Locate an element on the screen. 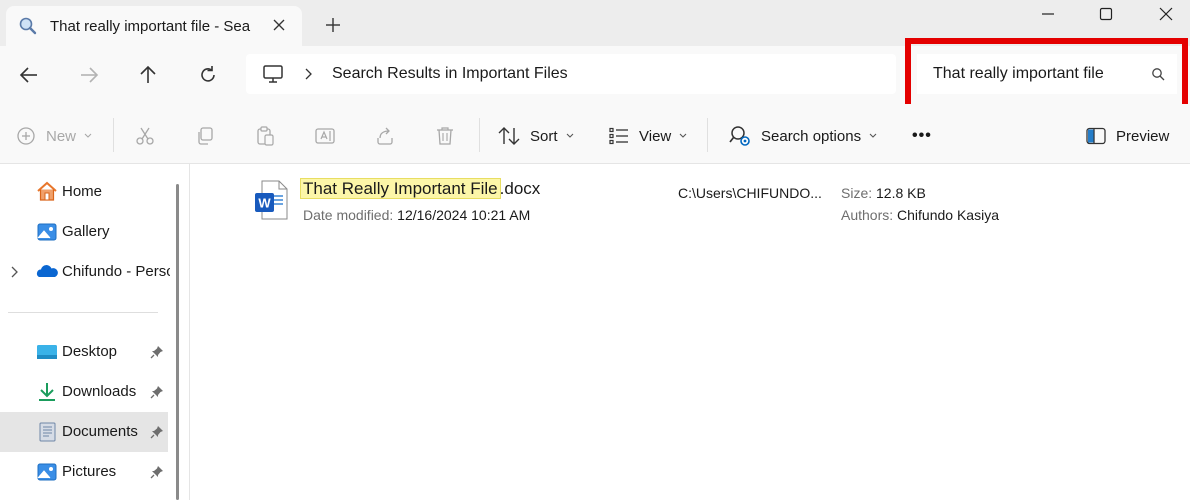 The width and height of the screenshot is (1190, 500). sidebar-item-onedrive: Chifundo - Persc is located at coordinates (85, 272).